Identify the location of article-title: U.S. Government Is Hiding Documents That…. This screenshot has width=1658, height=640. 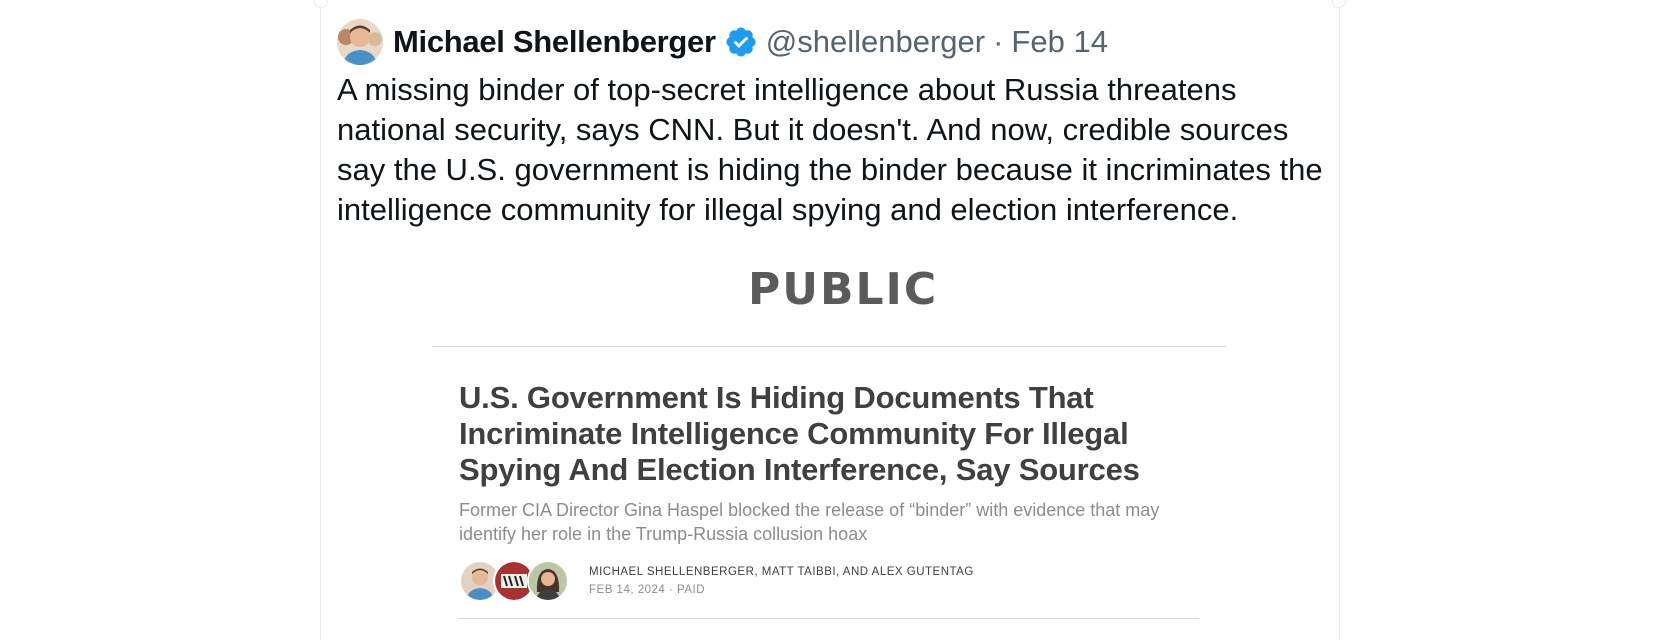
(829, 434).